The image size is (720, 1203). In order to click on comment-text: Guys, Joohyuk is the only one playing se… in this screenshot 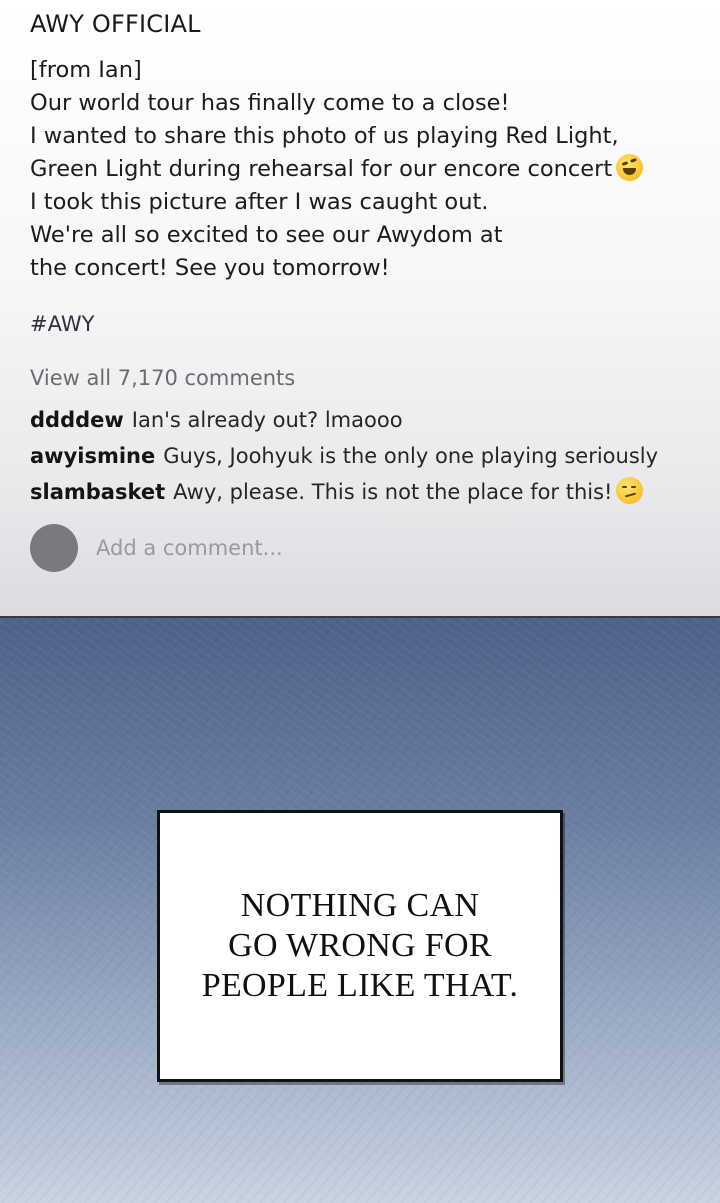, I will do `click(411, 456)`.